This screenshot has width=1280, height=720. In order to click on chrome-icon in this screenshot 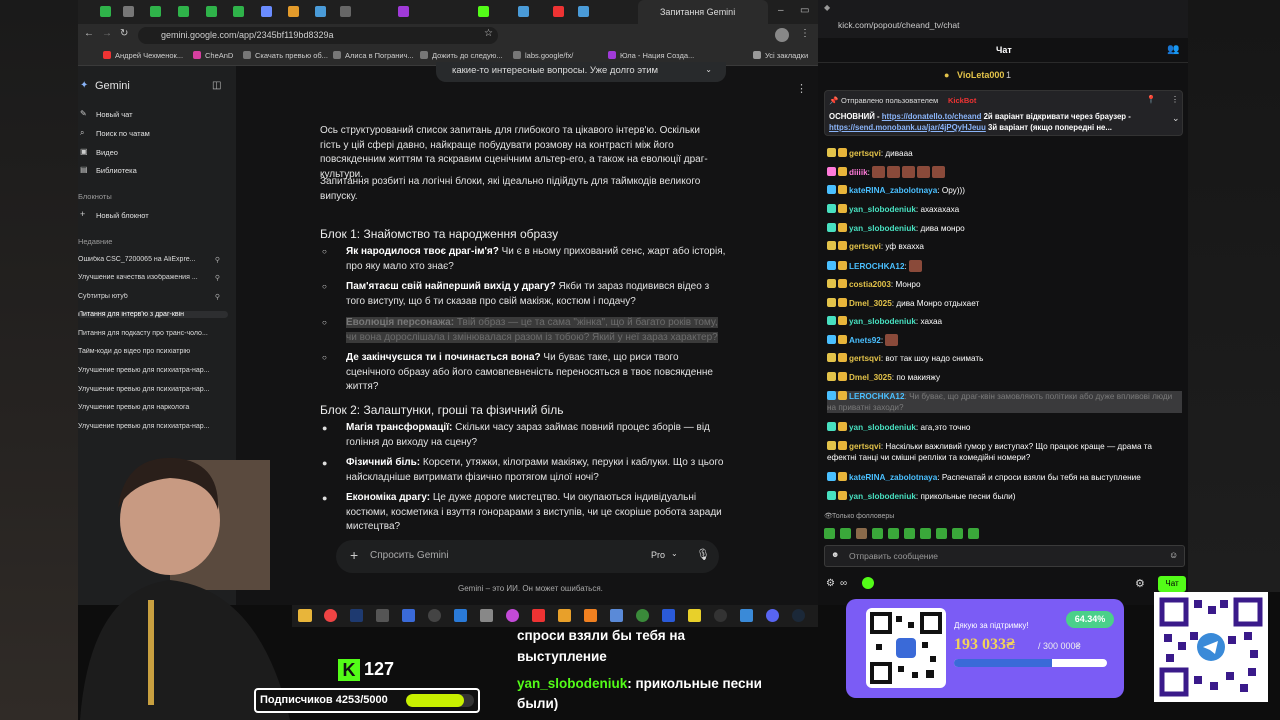, I will do `click(330, 615)`.